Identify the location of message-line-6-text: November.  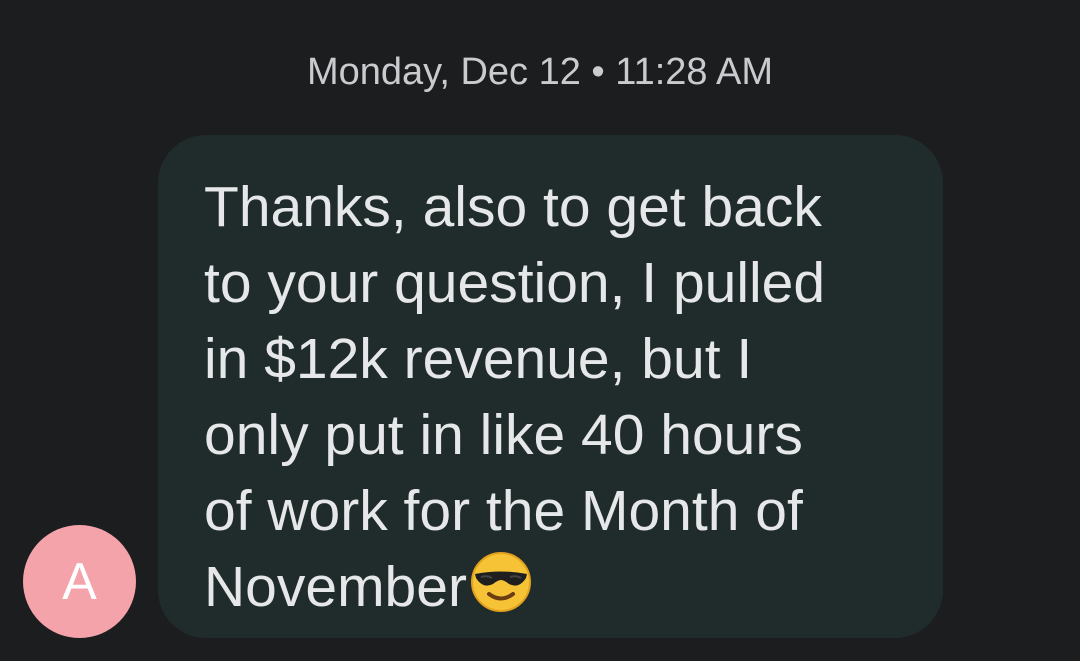
(335, 587).